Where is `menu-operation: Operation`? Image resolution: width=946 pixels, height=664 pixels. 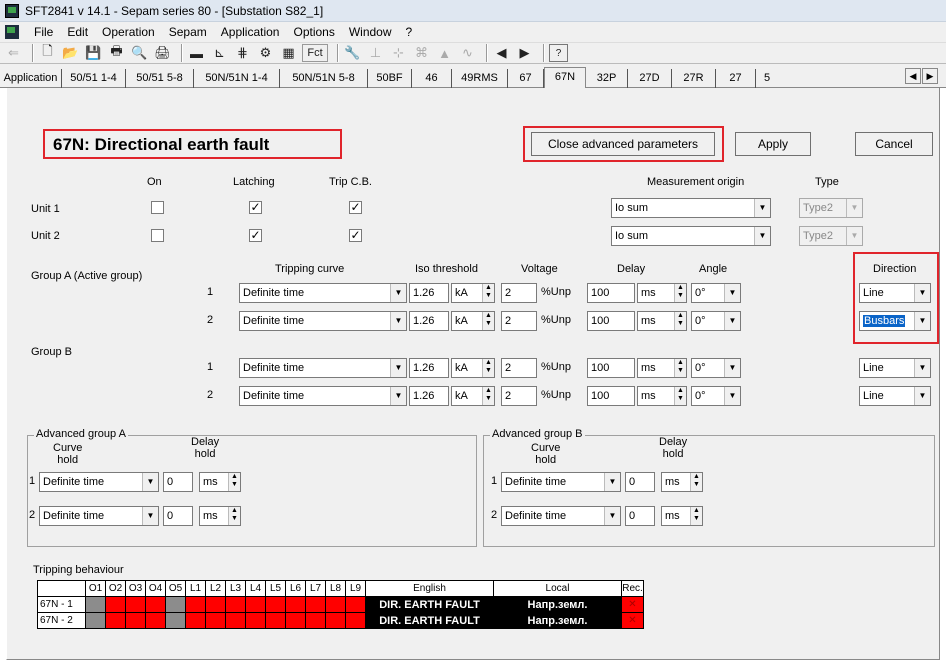
menu-operation: Operation is located at coordinates (128, 32).